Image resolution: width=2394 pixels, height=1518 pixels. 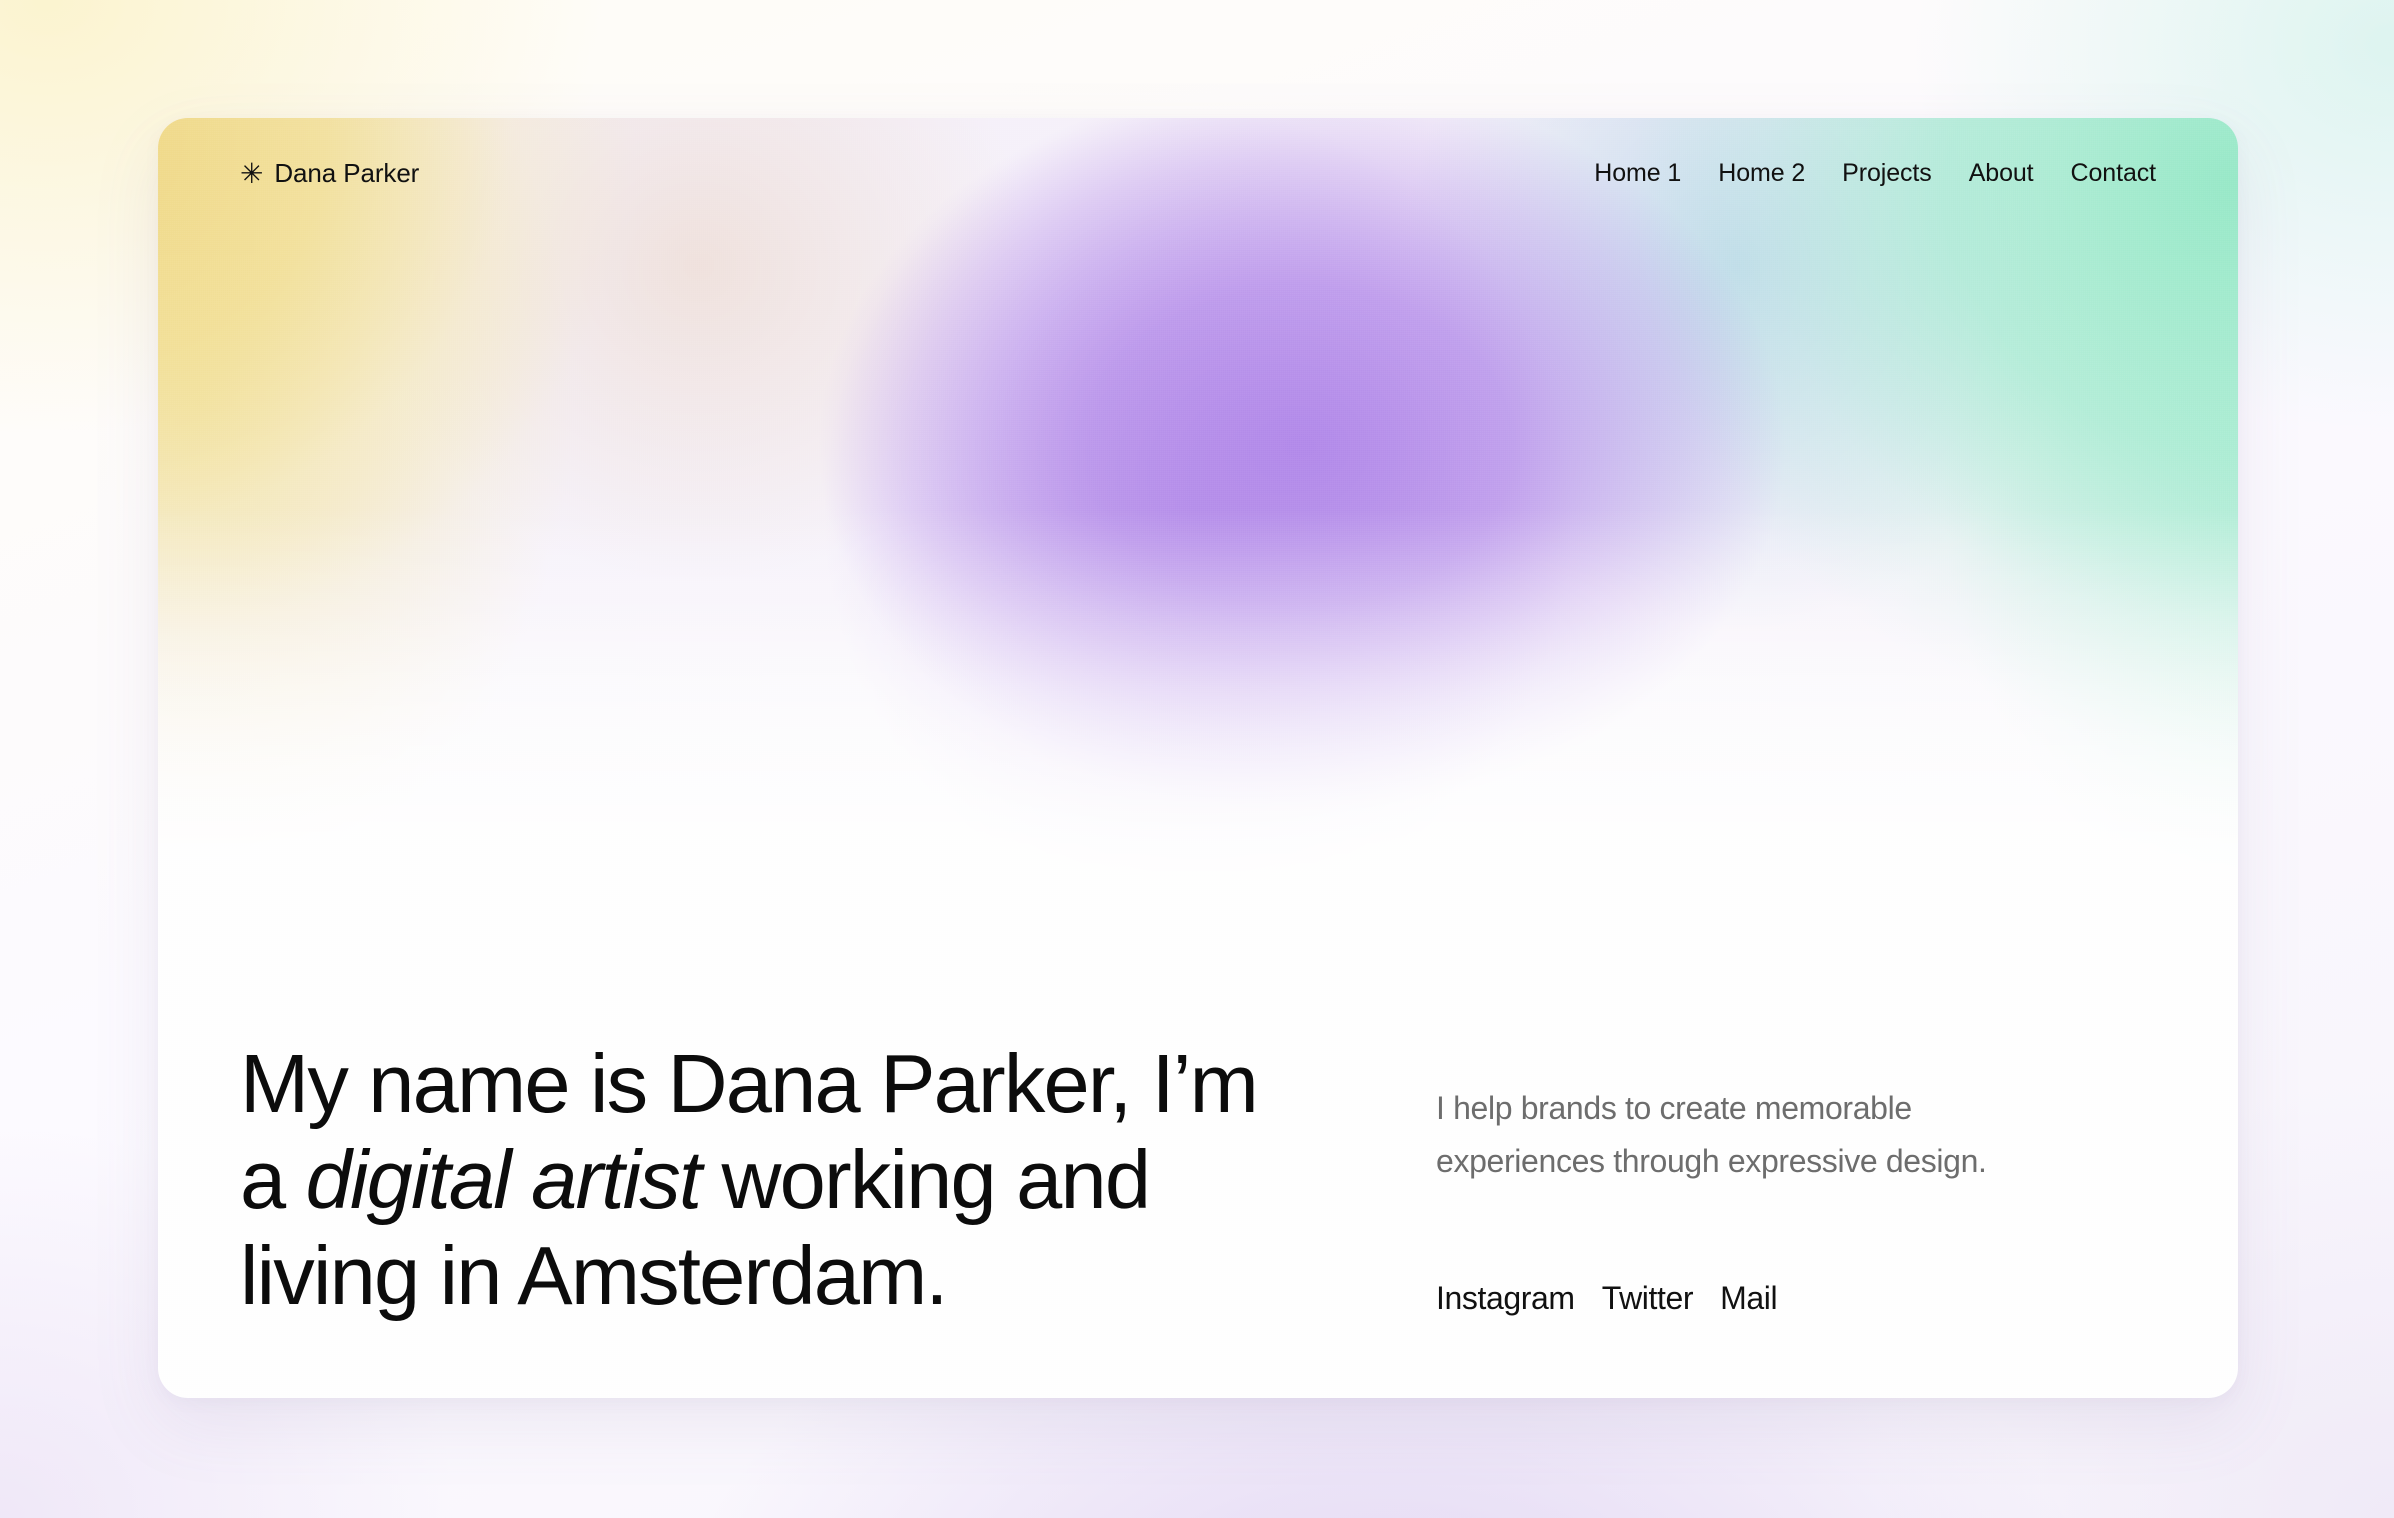 I want to click on social-links: Instagram Twitter Mail, so click(x=1796, y=1298).